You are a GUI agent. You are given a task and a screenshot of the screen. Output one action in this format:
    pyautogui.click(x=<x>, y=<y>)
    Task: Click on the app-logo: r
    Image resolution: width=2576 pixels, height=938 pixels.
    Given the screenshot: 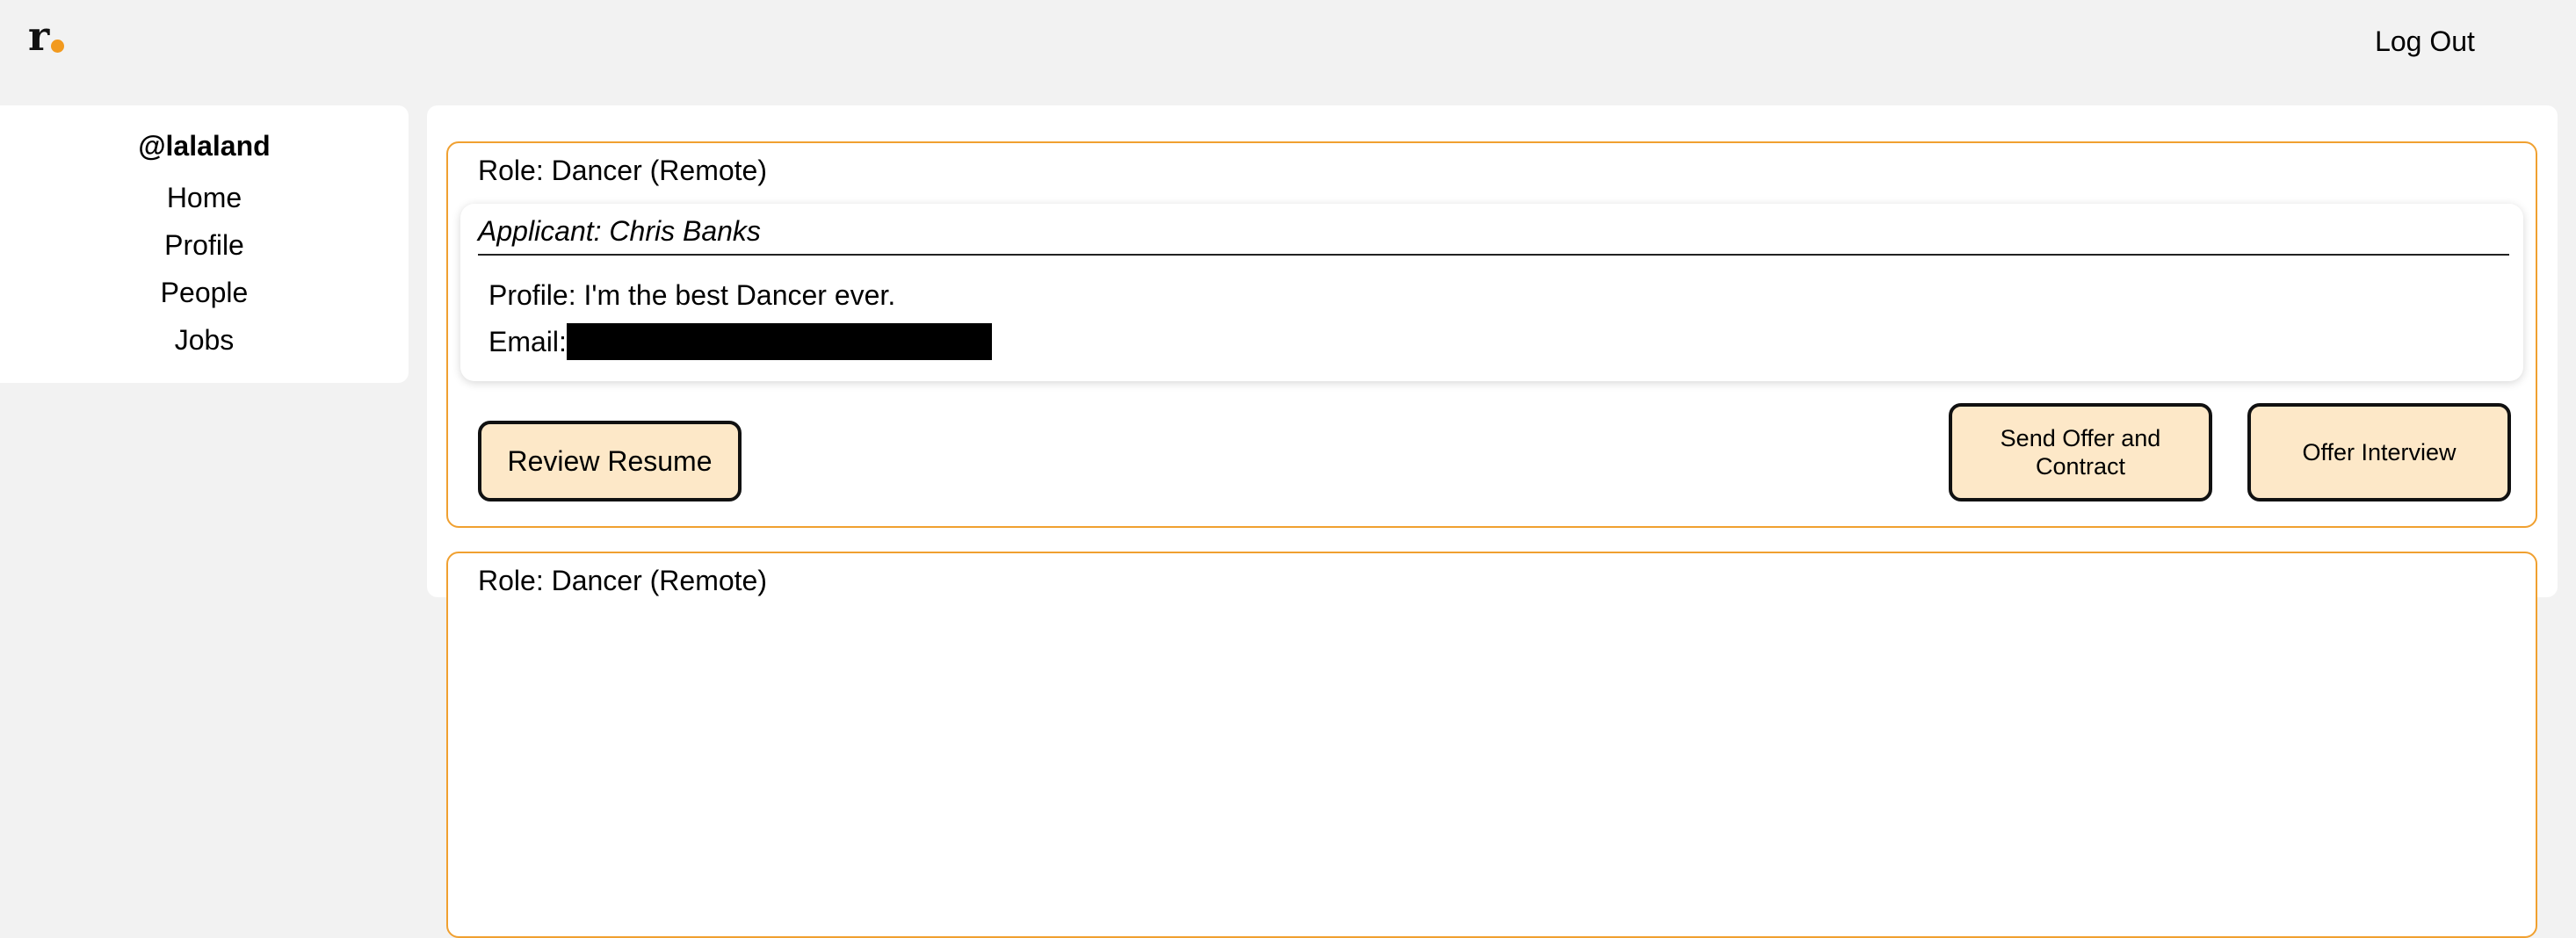 What is the action you would take?
    pyautogui.click(x=46, y=36)
    